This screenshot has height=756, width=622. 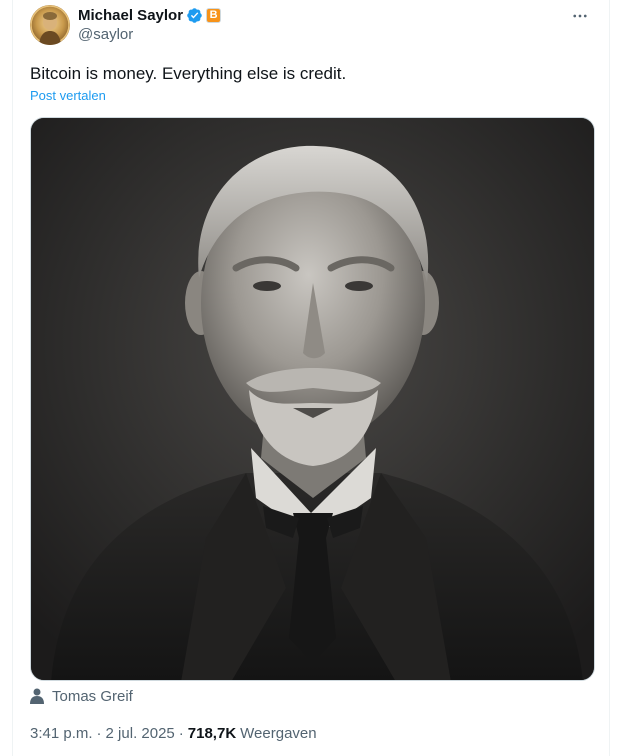 I want to click on verified-badge-icon, so click(x=194, y=15).